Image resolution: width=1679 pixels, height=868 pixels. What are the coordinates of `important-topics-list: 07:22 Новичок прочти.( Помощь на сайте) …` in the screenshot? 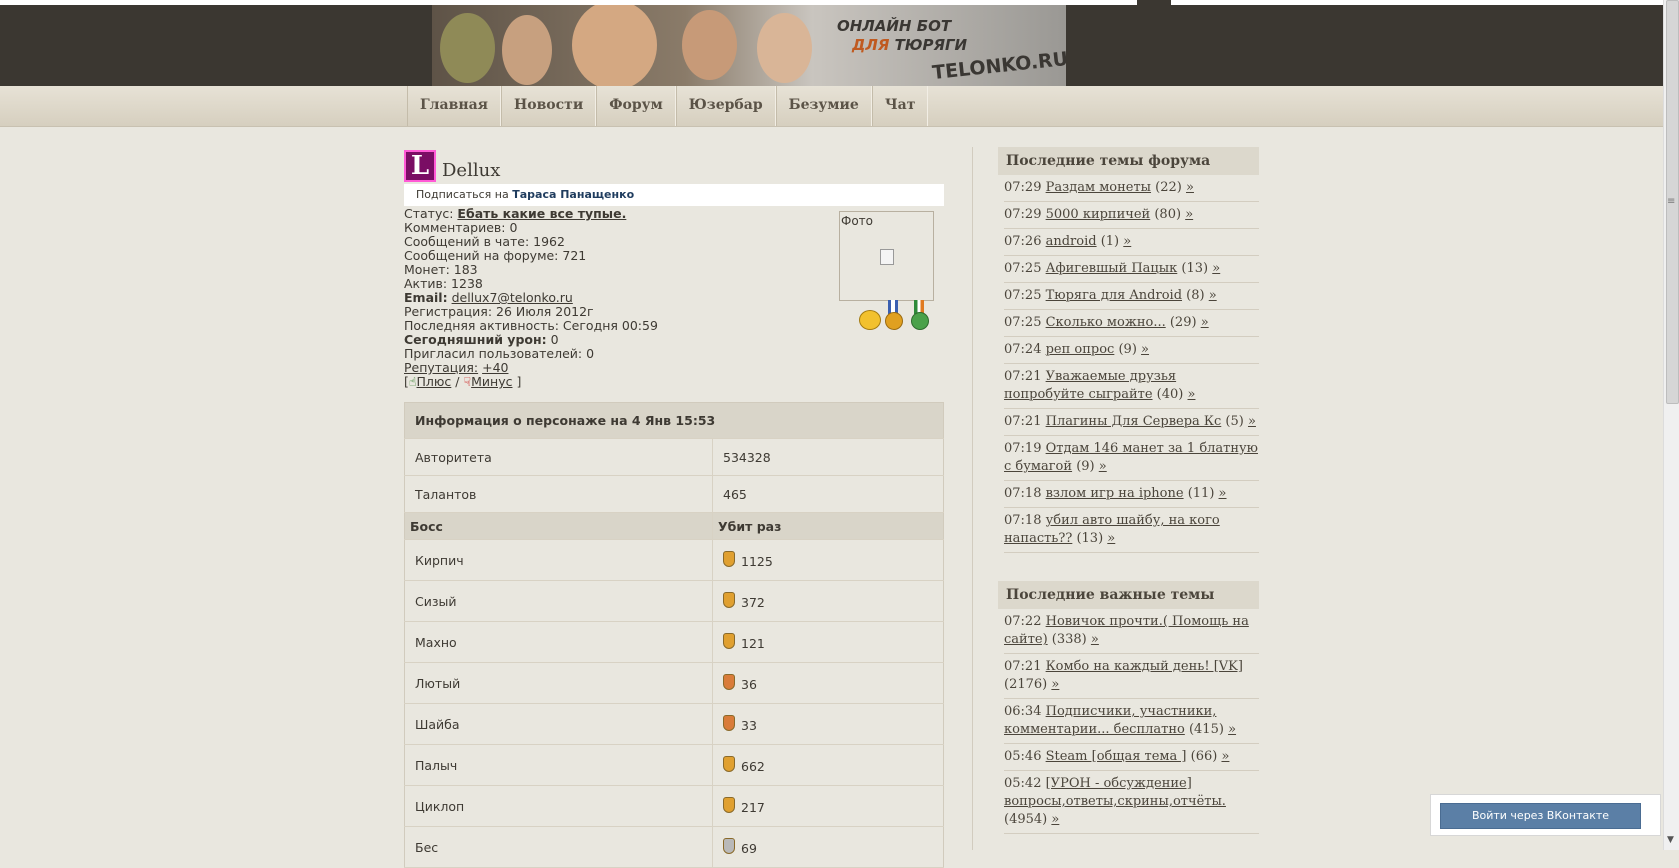 It's located at (1128, 721).